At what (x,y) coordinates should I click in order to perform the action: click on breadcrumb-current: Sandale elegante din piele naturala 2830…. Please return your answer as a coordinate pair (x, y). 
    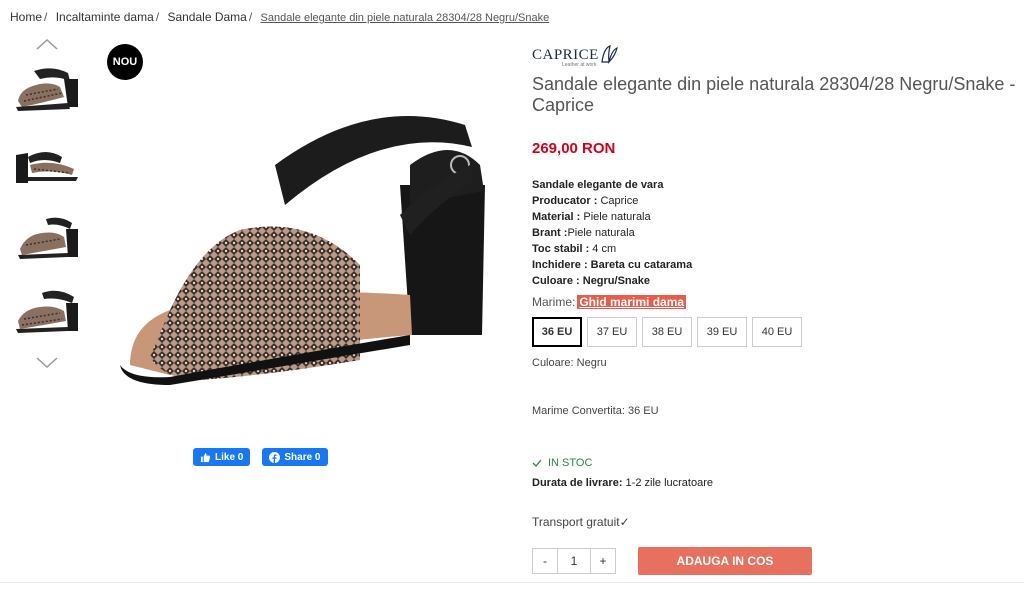
    Looking at the image, I should click on (405, 18).